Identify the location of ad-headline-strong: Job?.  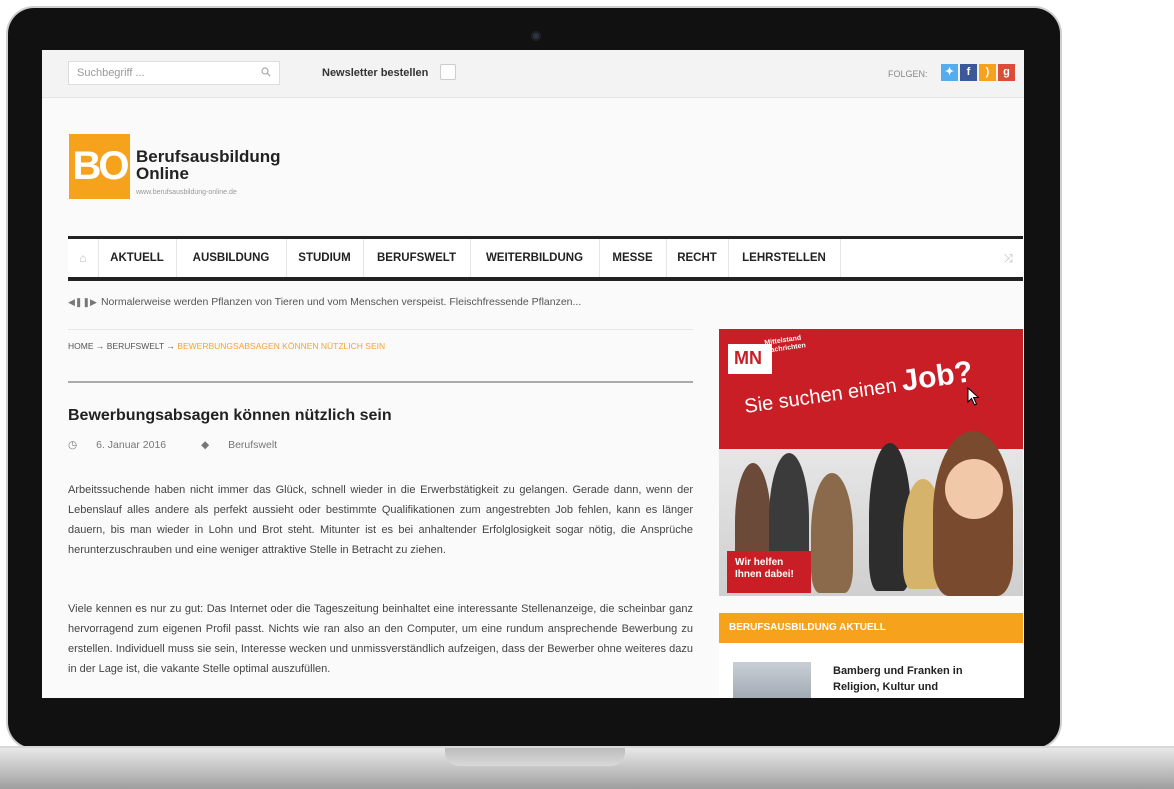
(937, 376).